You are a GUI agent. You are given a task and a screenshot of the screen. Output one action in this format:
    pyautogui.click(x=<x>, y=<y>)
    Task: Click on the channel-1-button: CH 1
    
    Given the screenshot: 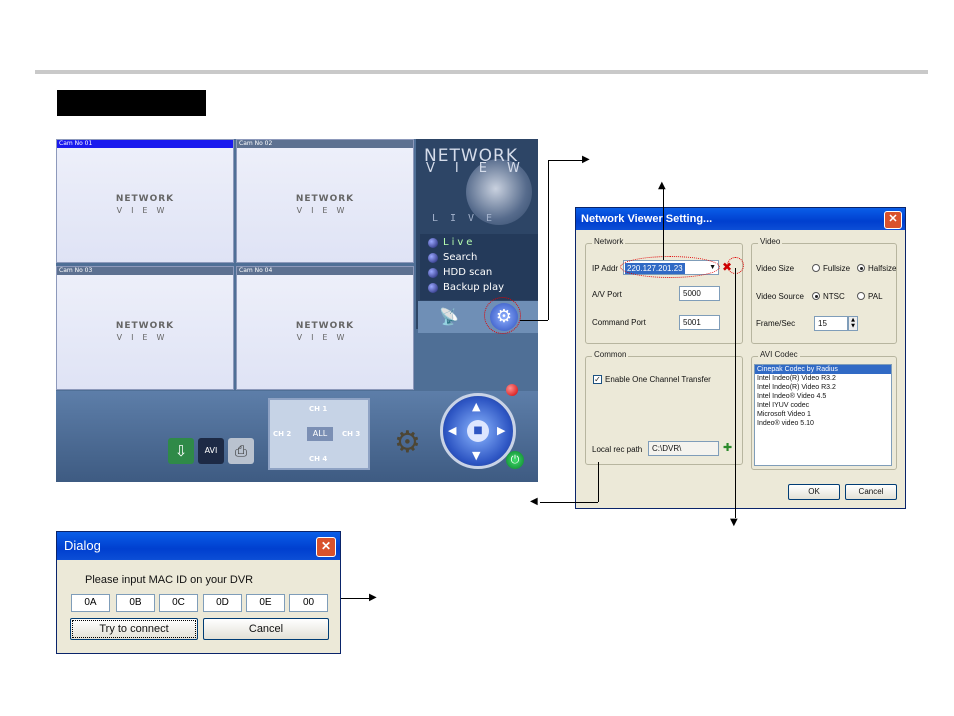 What is the action you would take?
    pyautogui.click(x=318, y=409)
    